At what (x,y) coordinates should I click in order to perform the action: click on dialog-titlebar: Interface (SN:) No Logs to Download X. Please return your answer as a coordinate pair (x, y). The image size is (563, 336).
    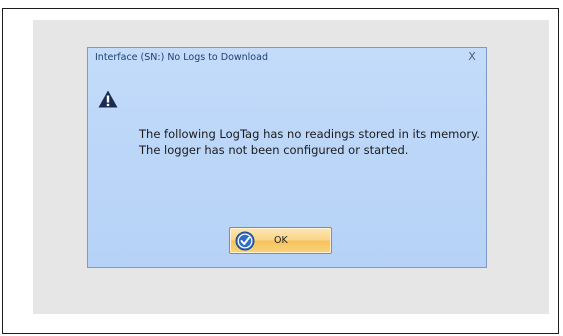
    Looking at the image, I should click on (287, 58).